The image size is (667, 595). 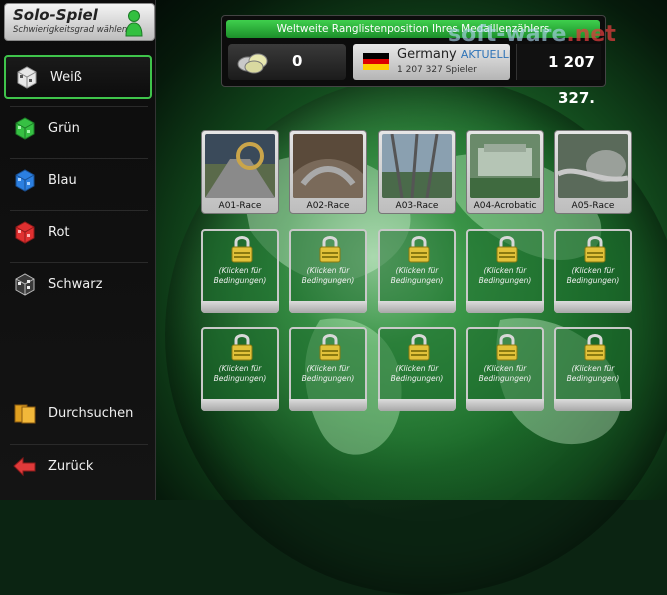 What do you see at coordinates (297, 61) in the screenshot?
I see `medal-count: 0` at bounding box center [297, 61].